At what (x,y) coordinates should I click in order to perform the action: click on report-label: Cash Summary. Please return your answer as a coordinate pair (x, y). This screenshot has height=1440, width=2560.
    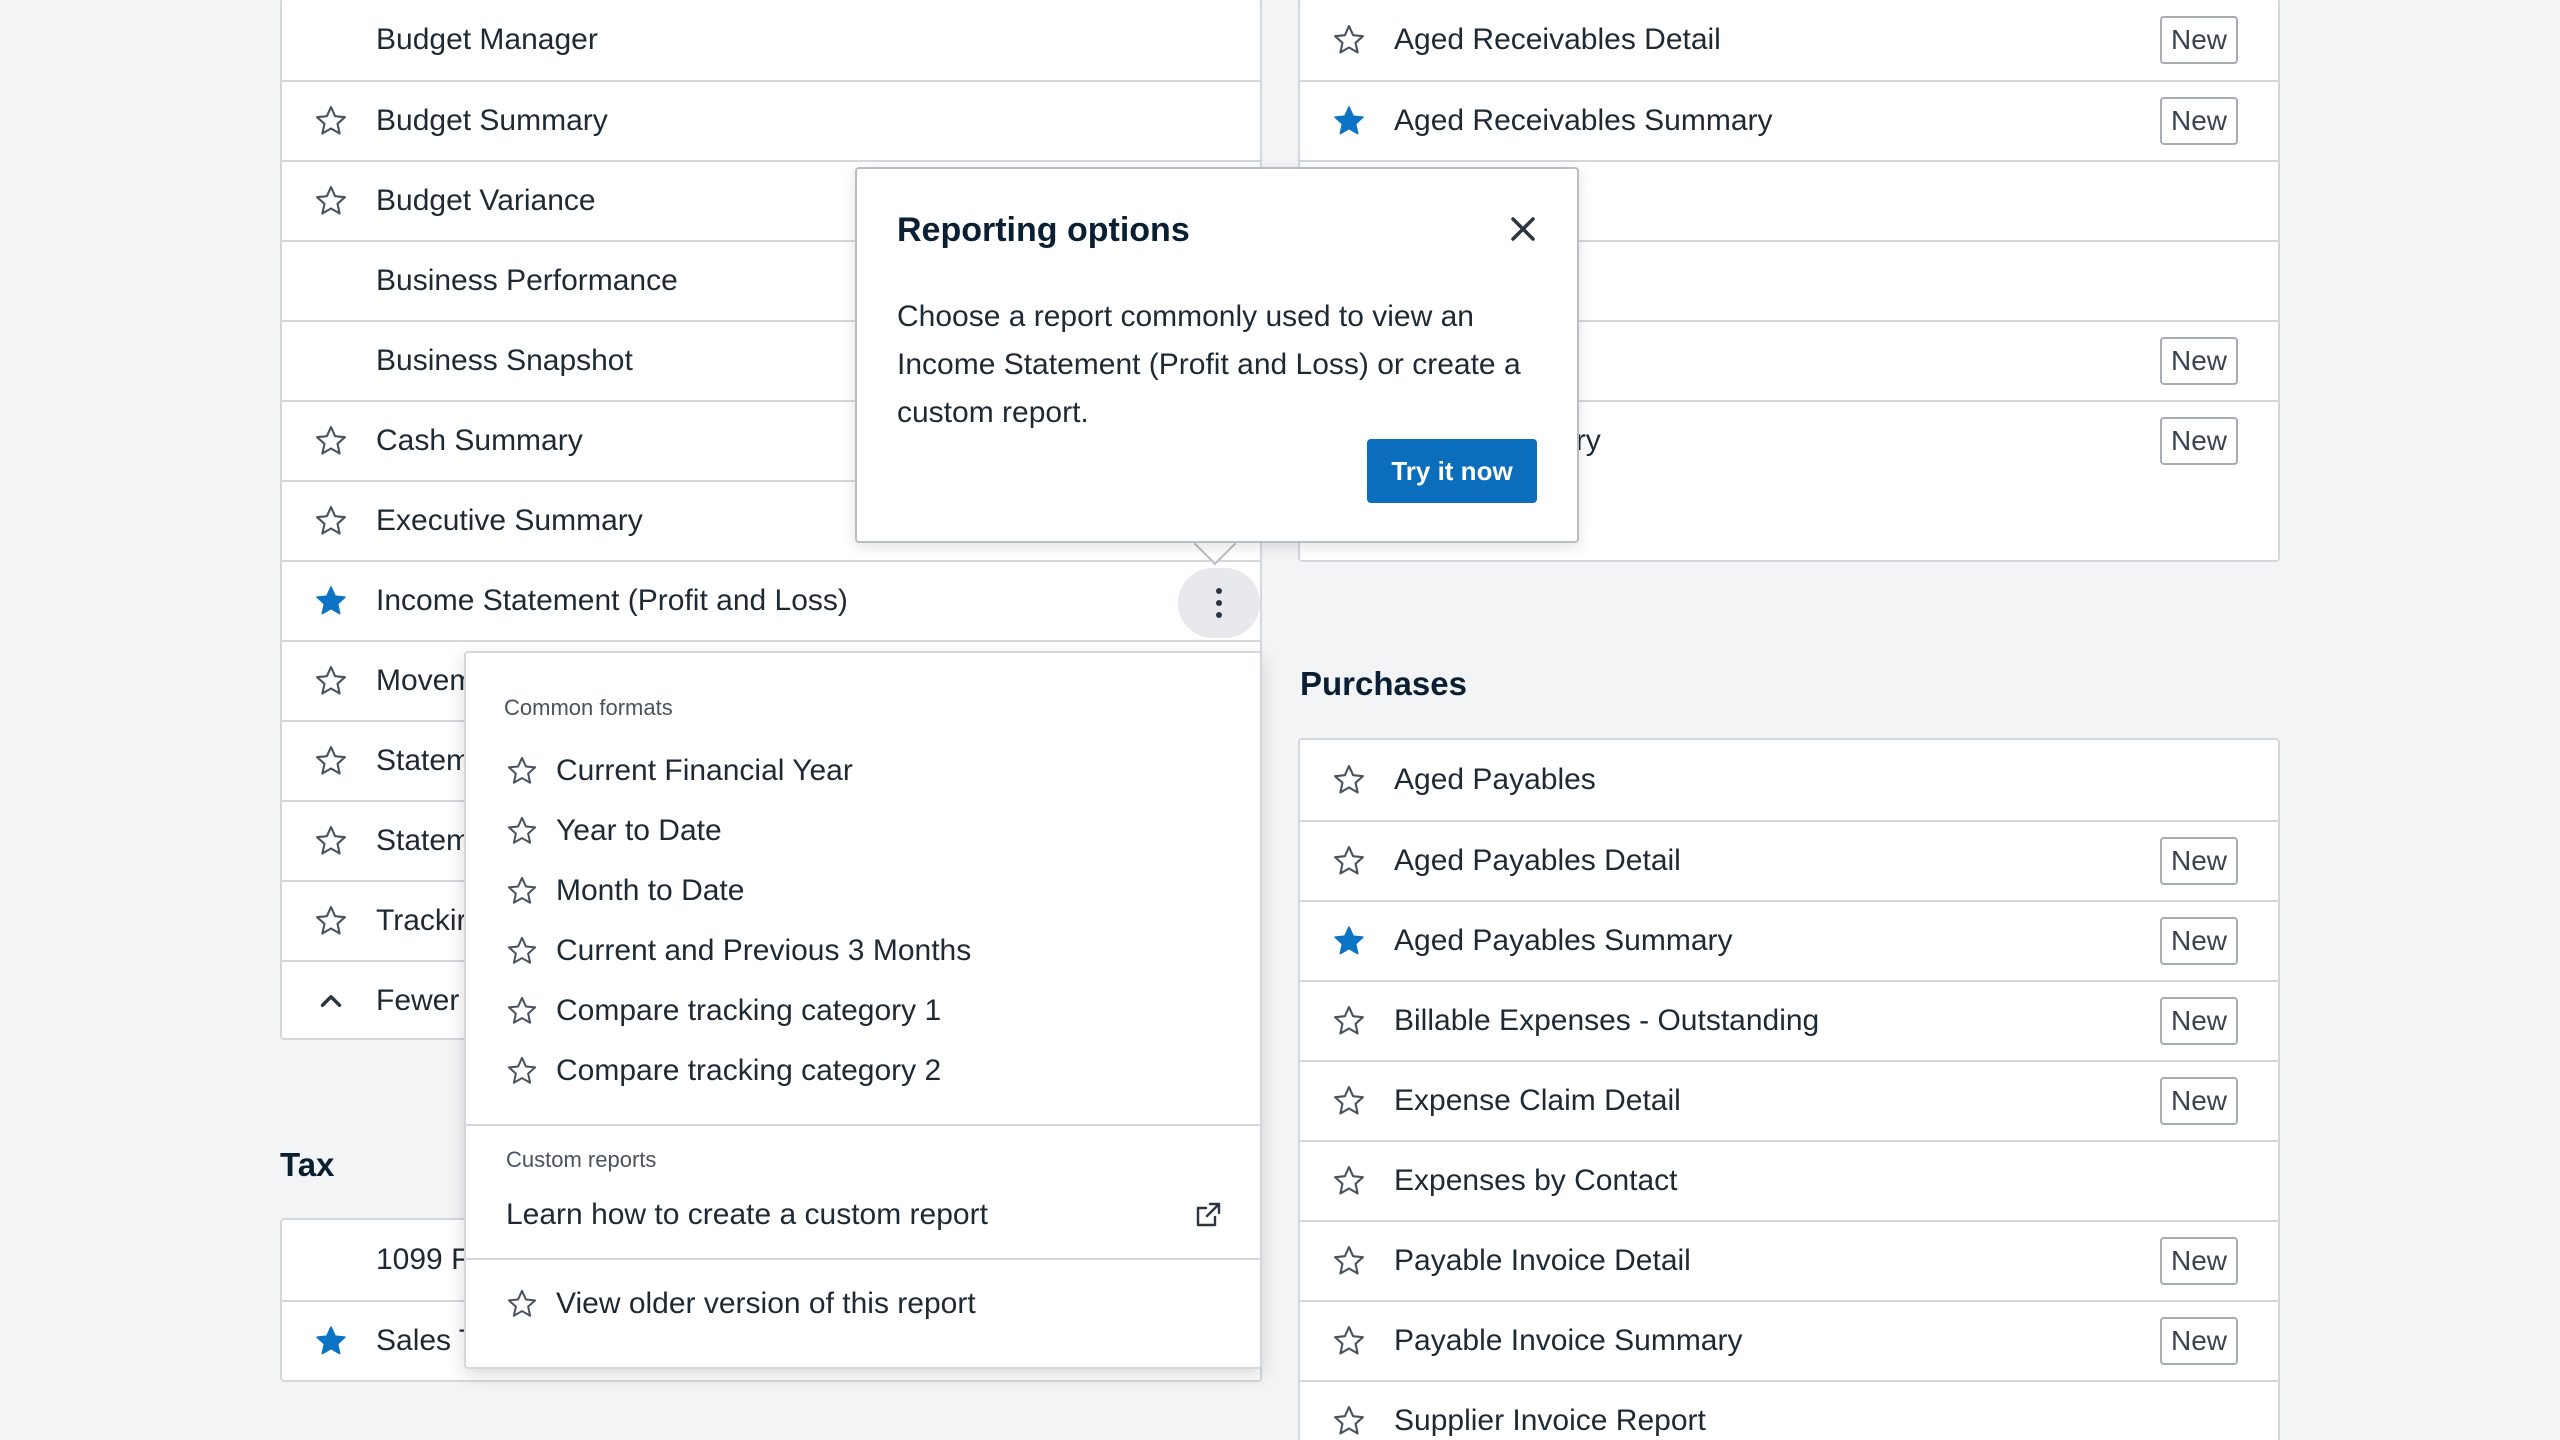
    Looking at the image, I should click on (479, 441).